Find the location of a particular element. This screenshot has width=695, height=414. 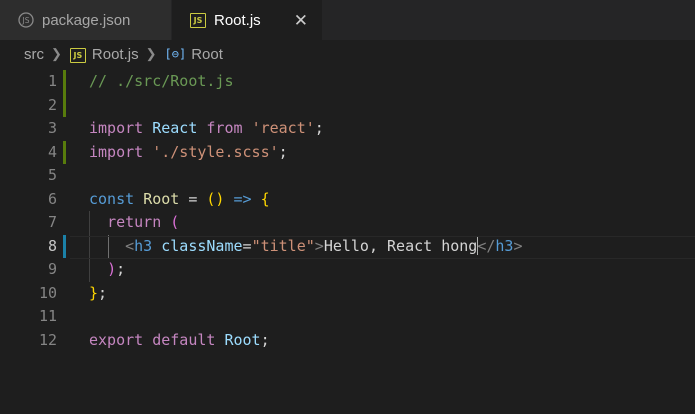

code-token: < is located at coordinates (130, 245).